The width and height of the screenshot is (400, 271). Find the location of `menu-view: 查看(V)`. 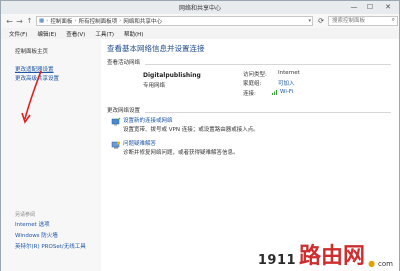

menu-view: 查看(V) is located at coordinates (75, 34).